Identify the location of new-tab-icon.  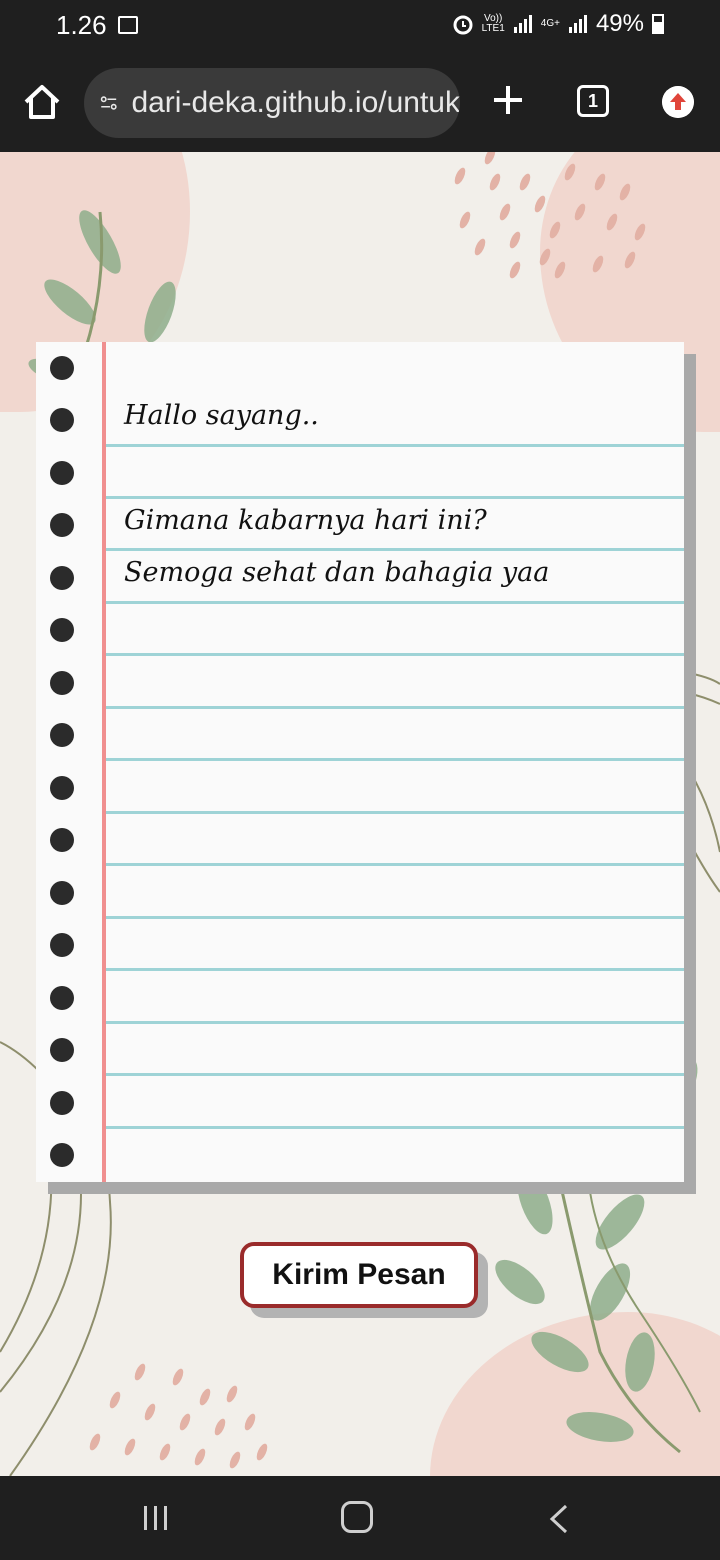
(508, 100).